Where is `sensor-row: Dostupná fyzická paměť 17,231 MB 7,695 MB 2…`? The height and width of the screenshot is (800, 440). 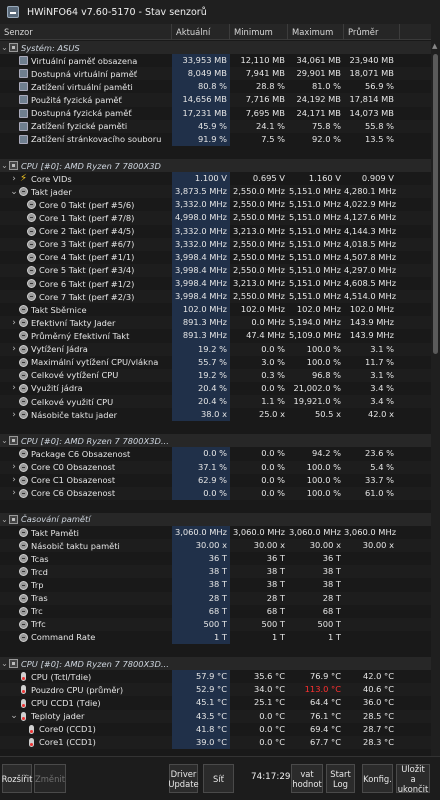 sensor-row: Dostupná fyzická paměť 17,231 MB 7,695 MB 2… is located at coordinates (215, 113).